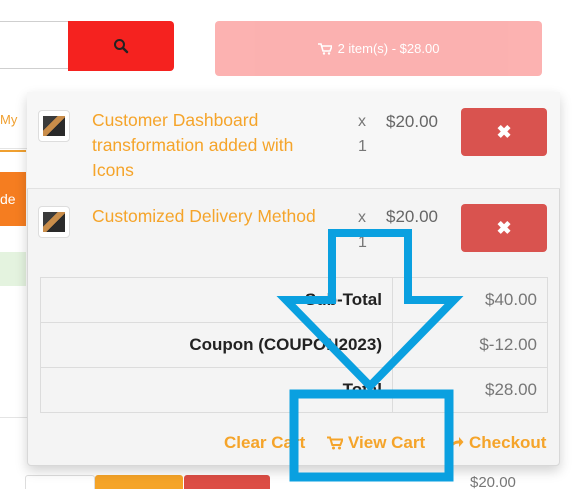 This screenshot has height=491, width=579. Describe the element at coordinates (139, 482) in the screenshot. I see `bottom-orange-button` at that location.